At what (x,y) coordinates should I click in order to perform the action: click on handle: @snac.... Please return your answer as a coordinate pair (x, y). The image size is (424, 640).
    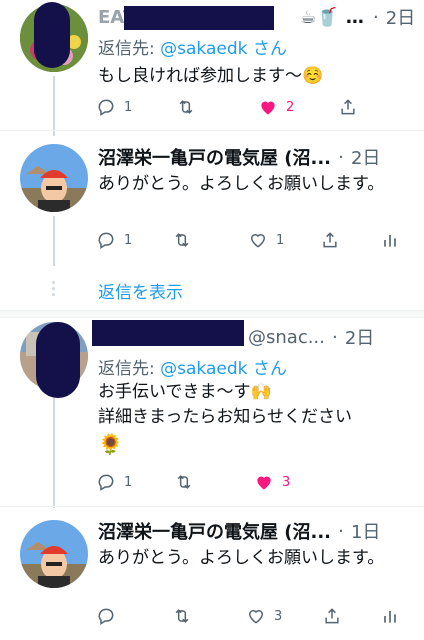
    Looking at the image, I should click on (286, 337).